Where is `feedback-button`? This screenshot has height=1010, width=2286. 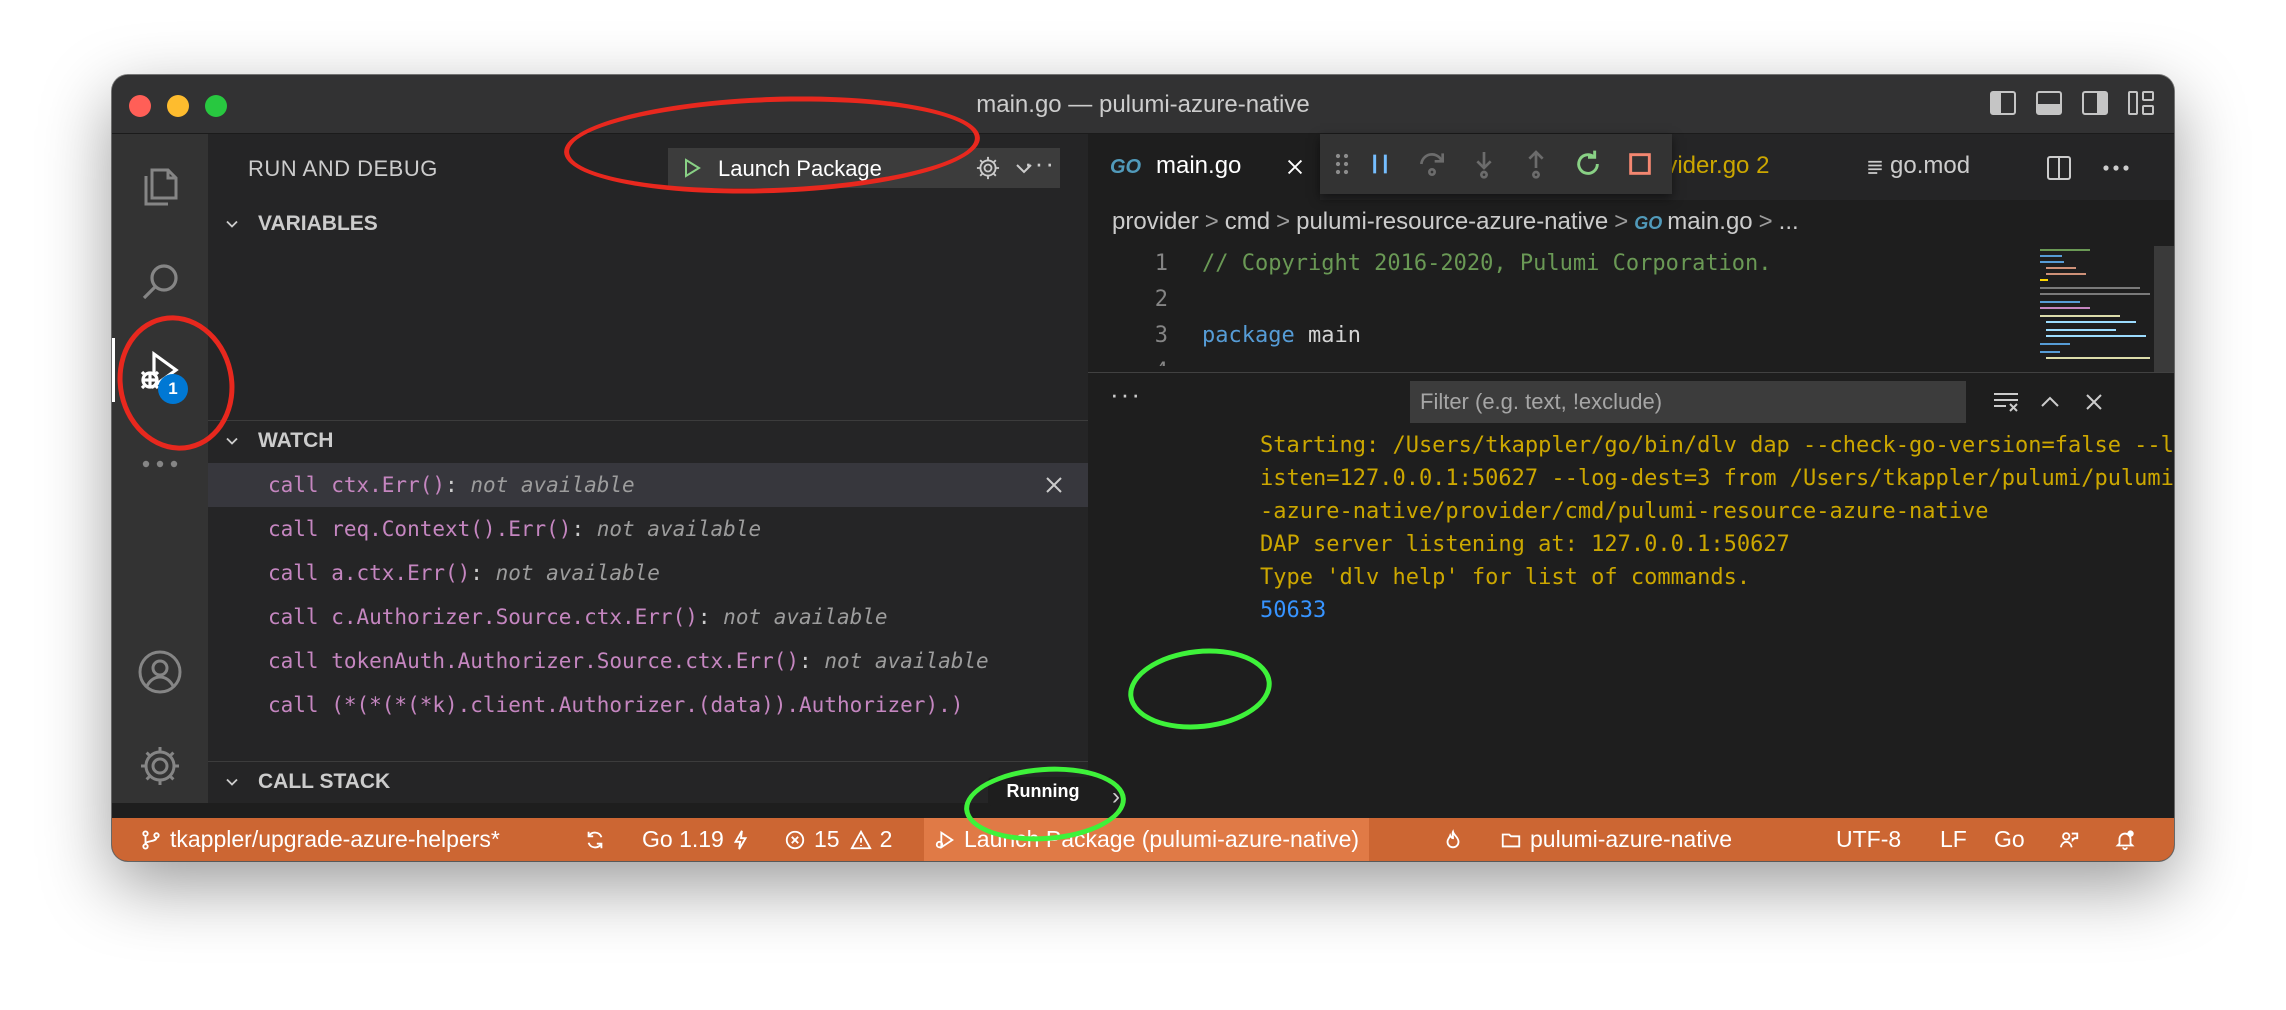
feedback-button is located at coordinates (2073, 839).